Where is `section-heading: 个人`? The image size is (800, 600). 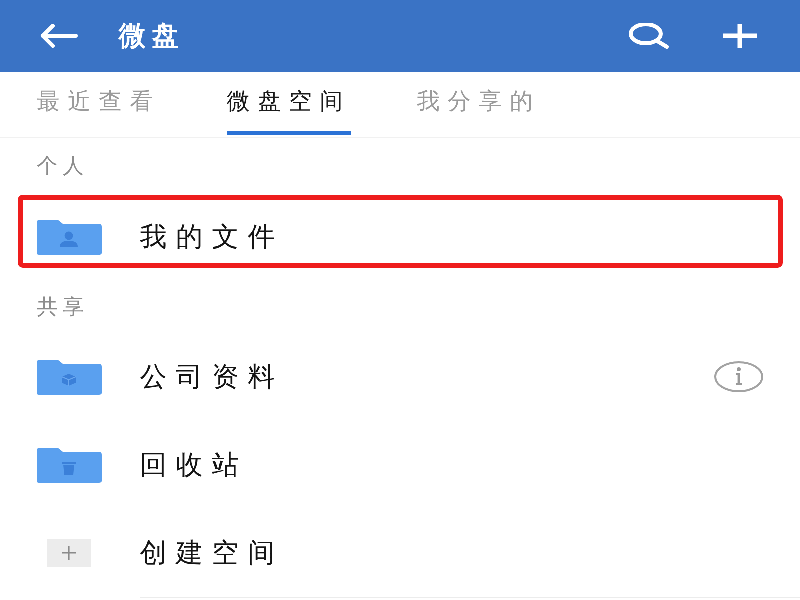 section-heading: 个人 is located at coordinates (63, 166).